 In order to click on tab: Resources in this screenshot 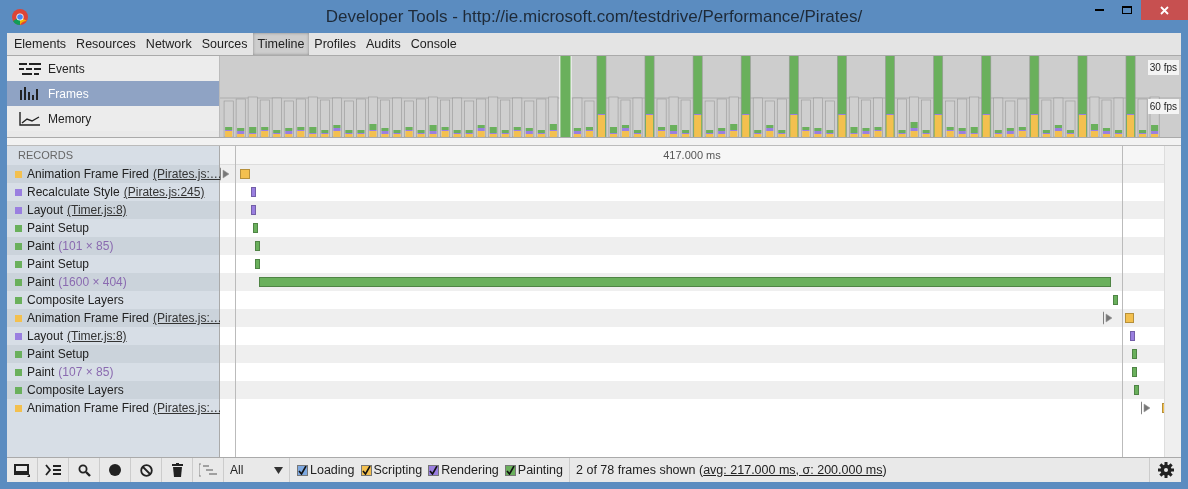, I will do `click(106, 44)`.